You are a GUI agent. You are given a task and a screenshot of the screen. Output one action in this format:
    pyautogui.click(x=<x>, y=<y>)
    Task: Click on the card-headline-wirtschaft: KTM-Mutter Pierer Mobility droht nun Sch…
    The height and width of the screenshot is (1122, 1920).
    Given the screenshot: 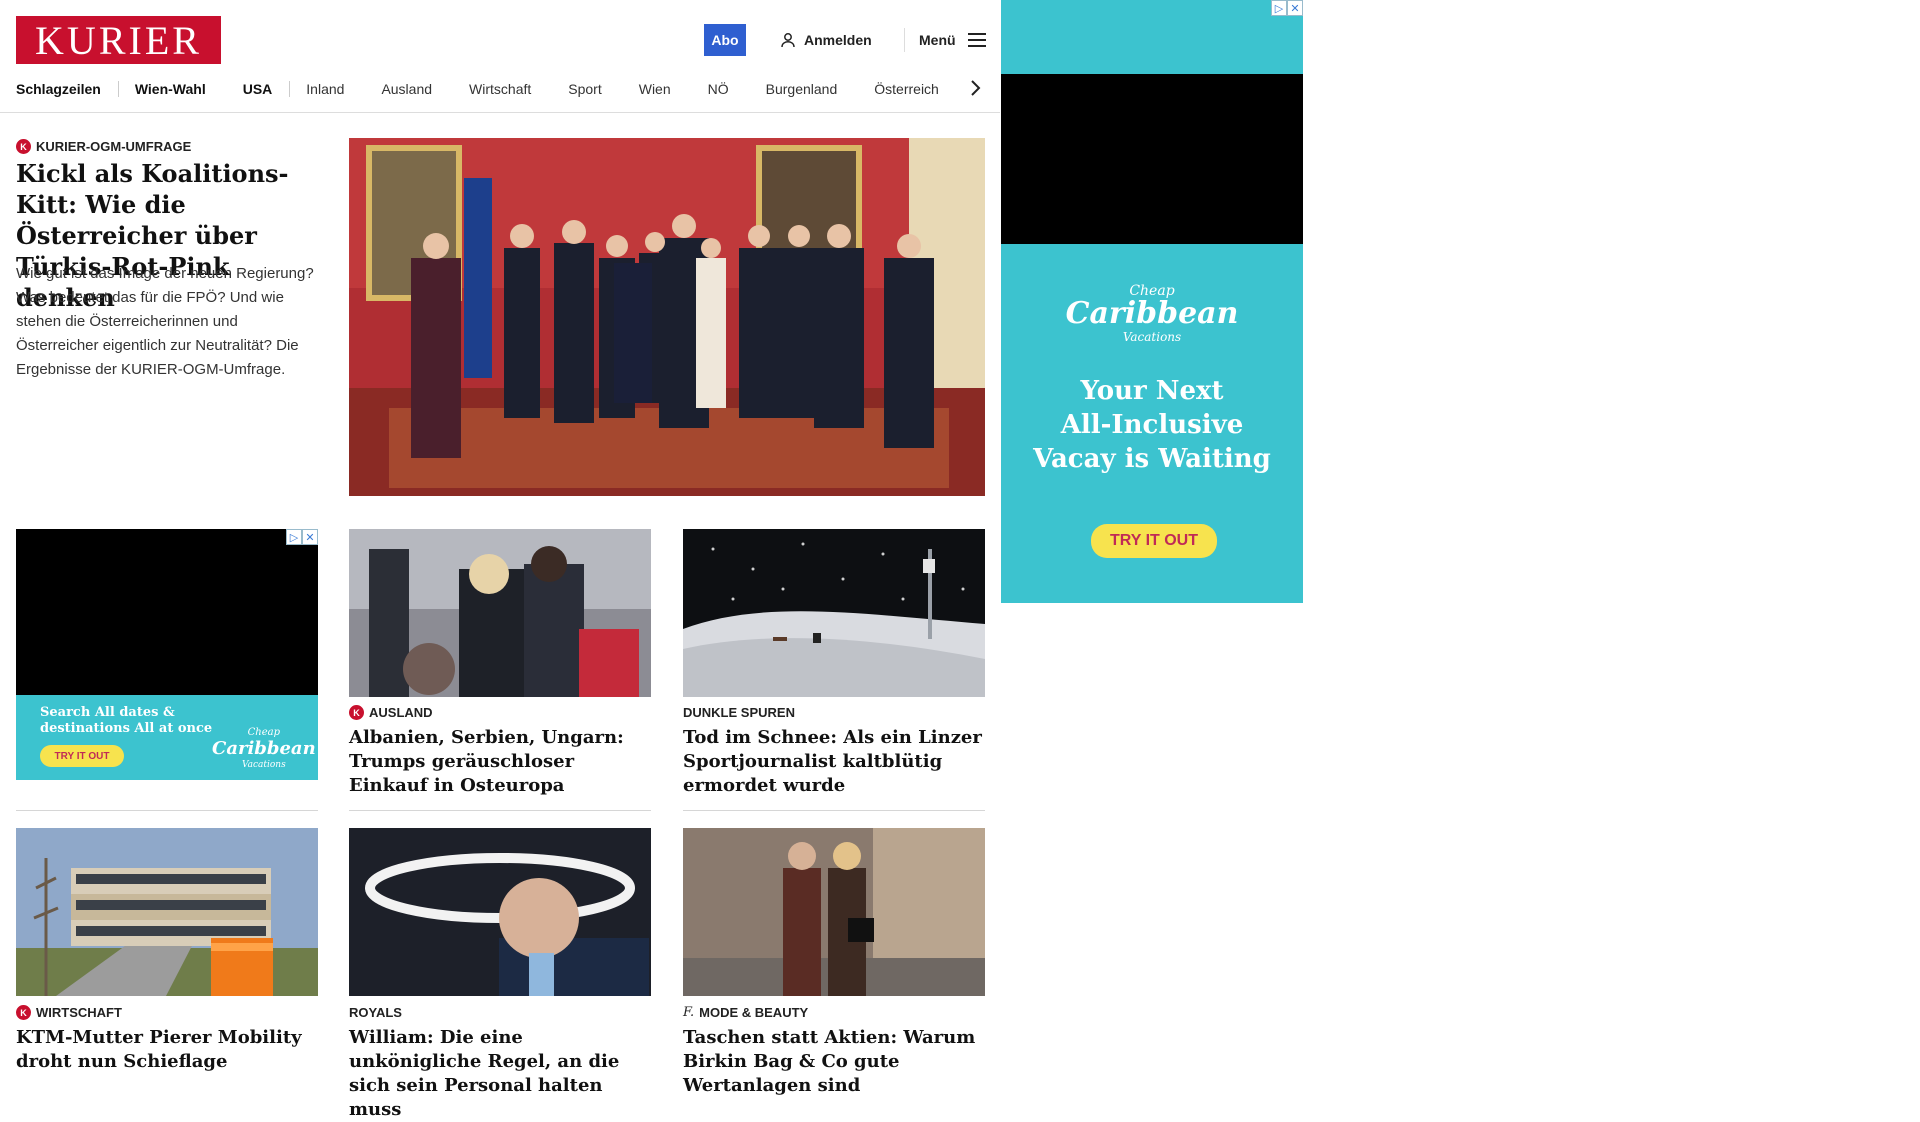 What is the action you would take?
    pyautogui.click(x=167, y=1050)
    